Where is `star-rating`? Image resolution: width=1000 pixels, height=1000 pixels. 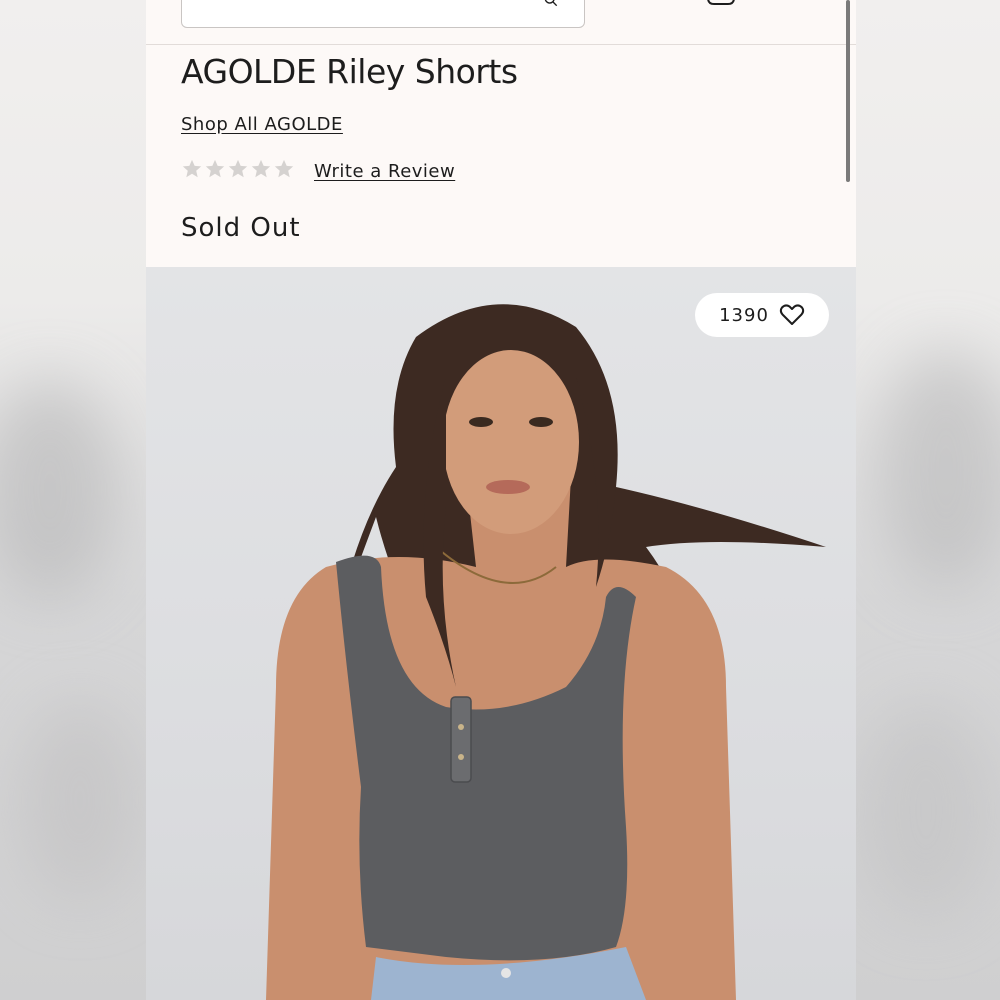
star-rating is located at coordinates (238, 169).